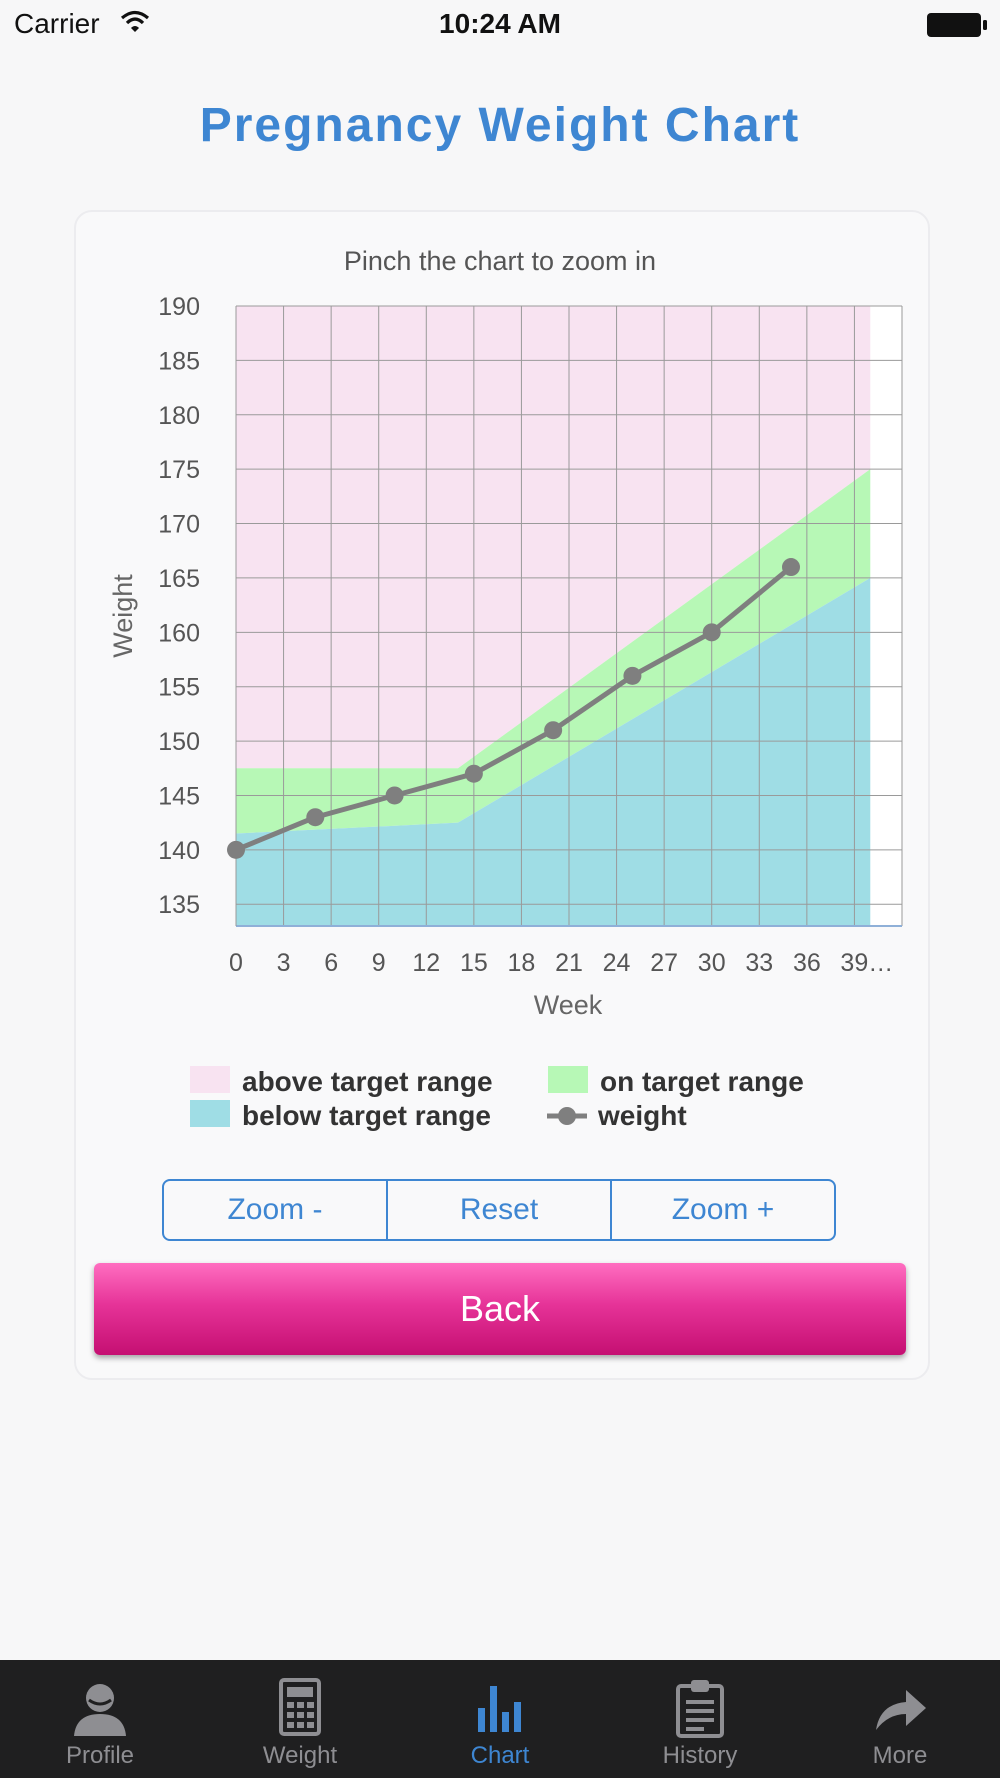  What do you see at coordinates (500, 261) in the screenshot?
I see `chart-hint: Pinch the chart to zoom in` at bounding box center [500, 261].